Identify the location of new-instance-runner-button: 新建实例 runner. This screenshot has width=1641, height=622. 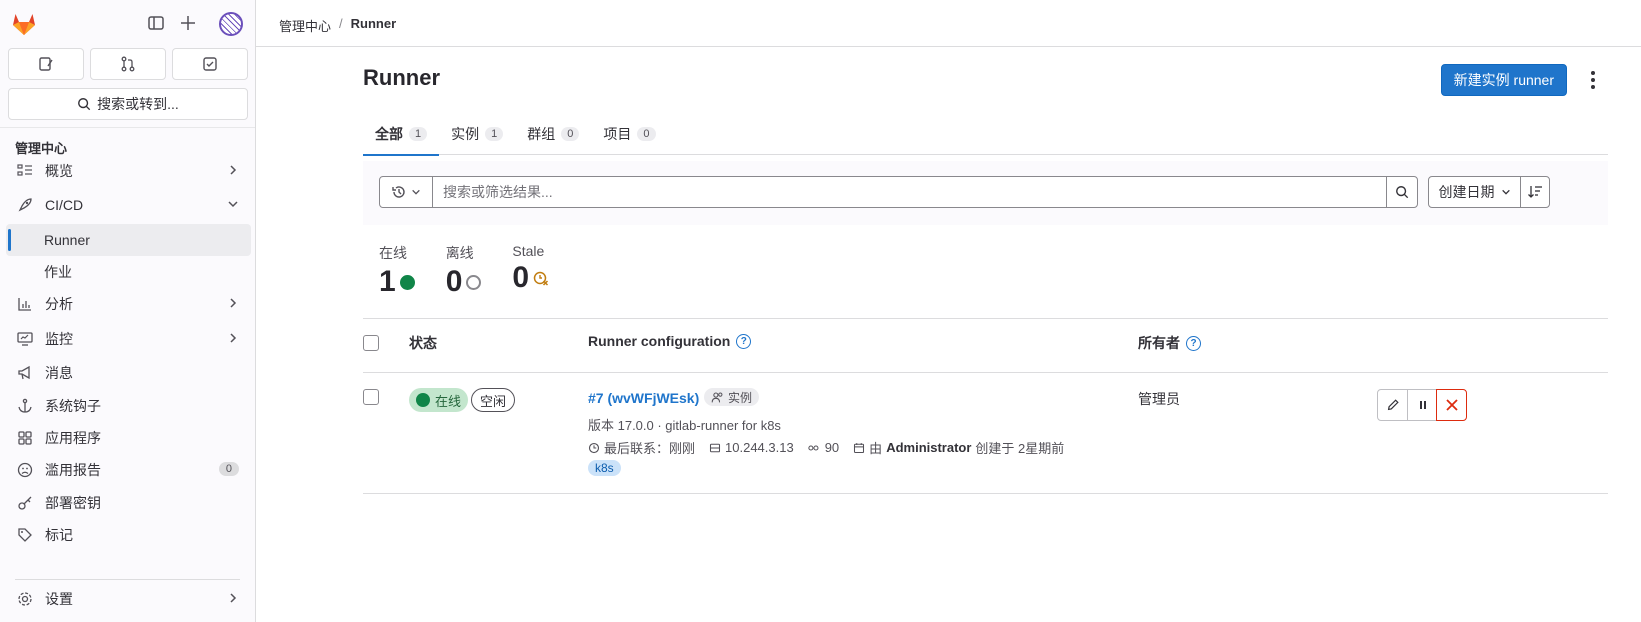
(1503, 80).